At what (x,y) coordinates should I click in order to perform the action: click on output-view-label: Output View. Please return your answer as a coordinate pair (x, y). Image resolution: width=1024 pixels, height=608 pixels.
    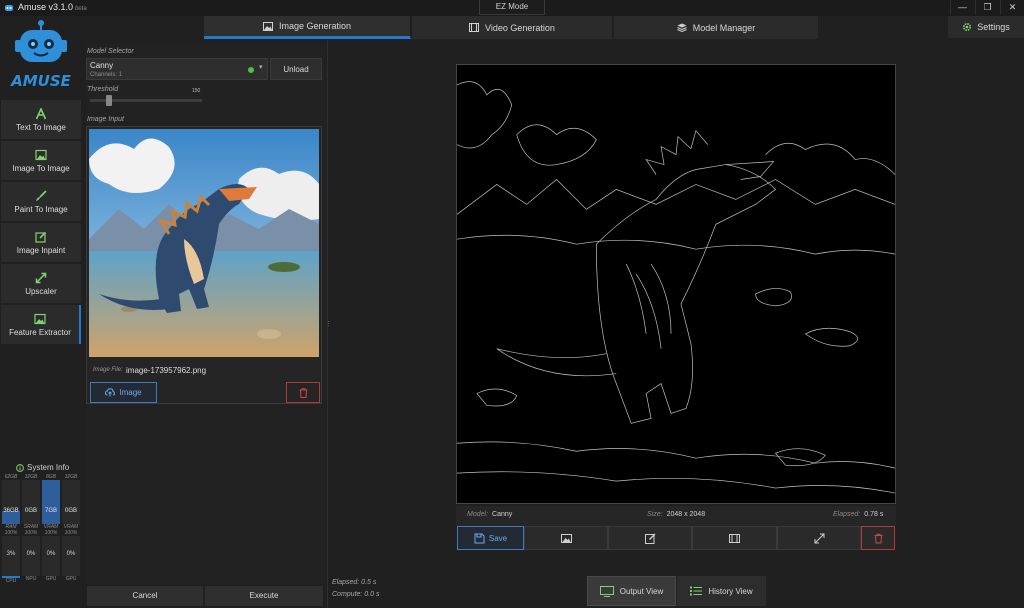
    Looking at the image, I should click on (641, 591).